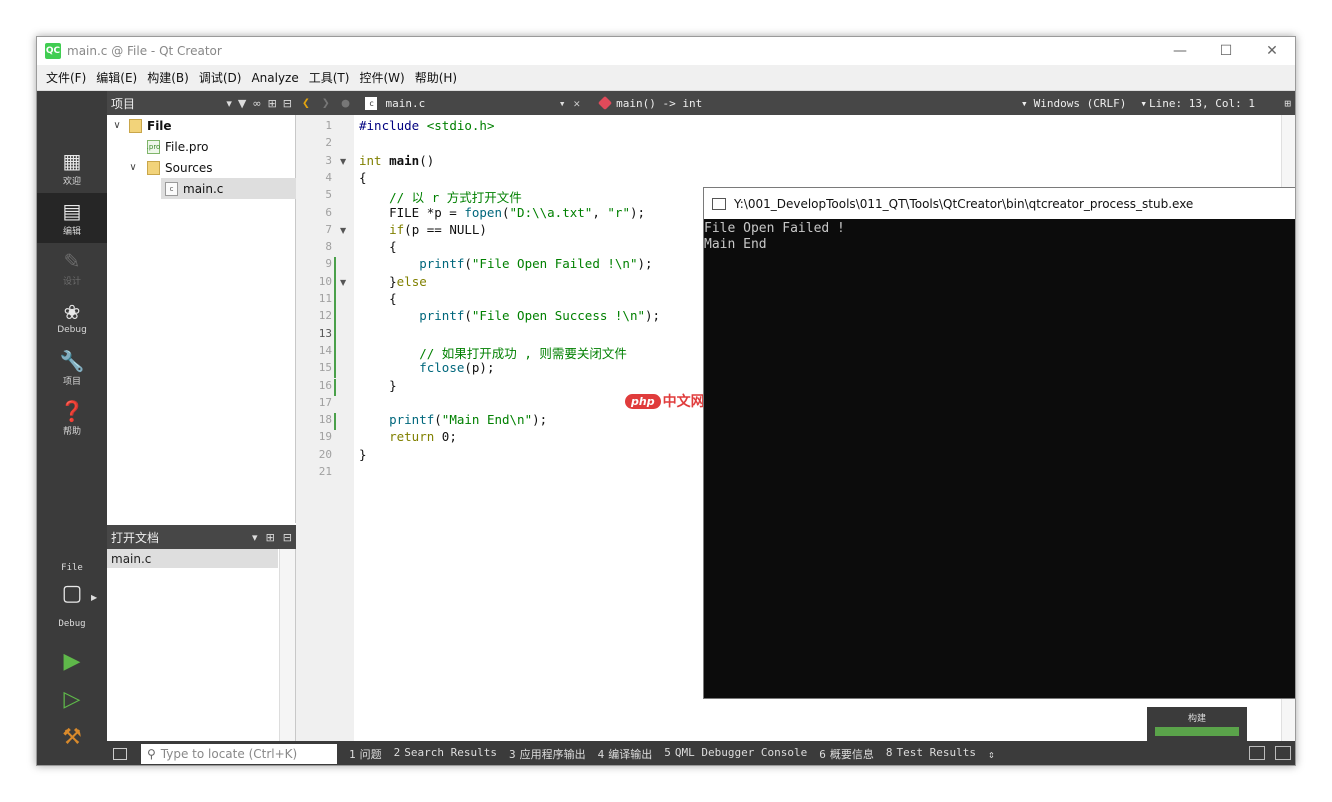 This screenshot has width=1332, height=802. What do you see at coordinates (123, 103) in the screenshot?
I see `project-pane-title: 项目` at bounding box center [123, 103].